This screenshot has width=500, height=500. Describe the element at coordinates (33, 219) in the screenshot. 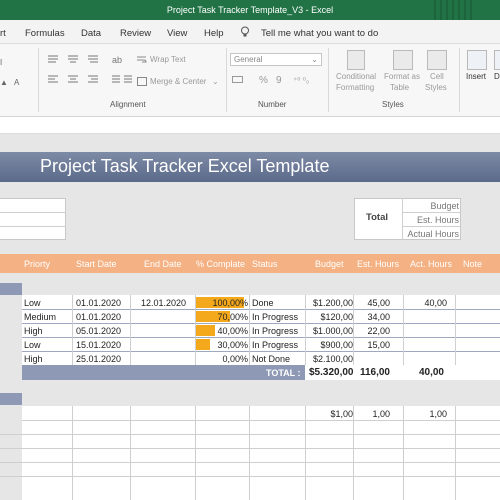

I see `info-box` at that location.